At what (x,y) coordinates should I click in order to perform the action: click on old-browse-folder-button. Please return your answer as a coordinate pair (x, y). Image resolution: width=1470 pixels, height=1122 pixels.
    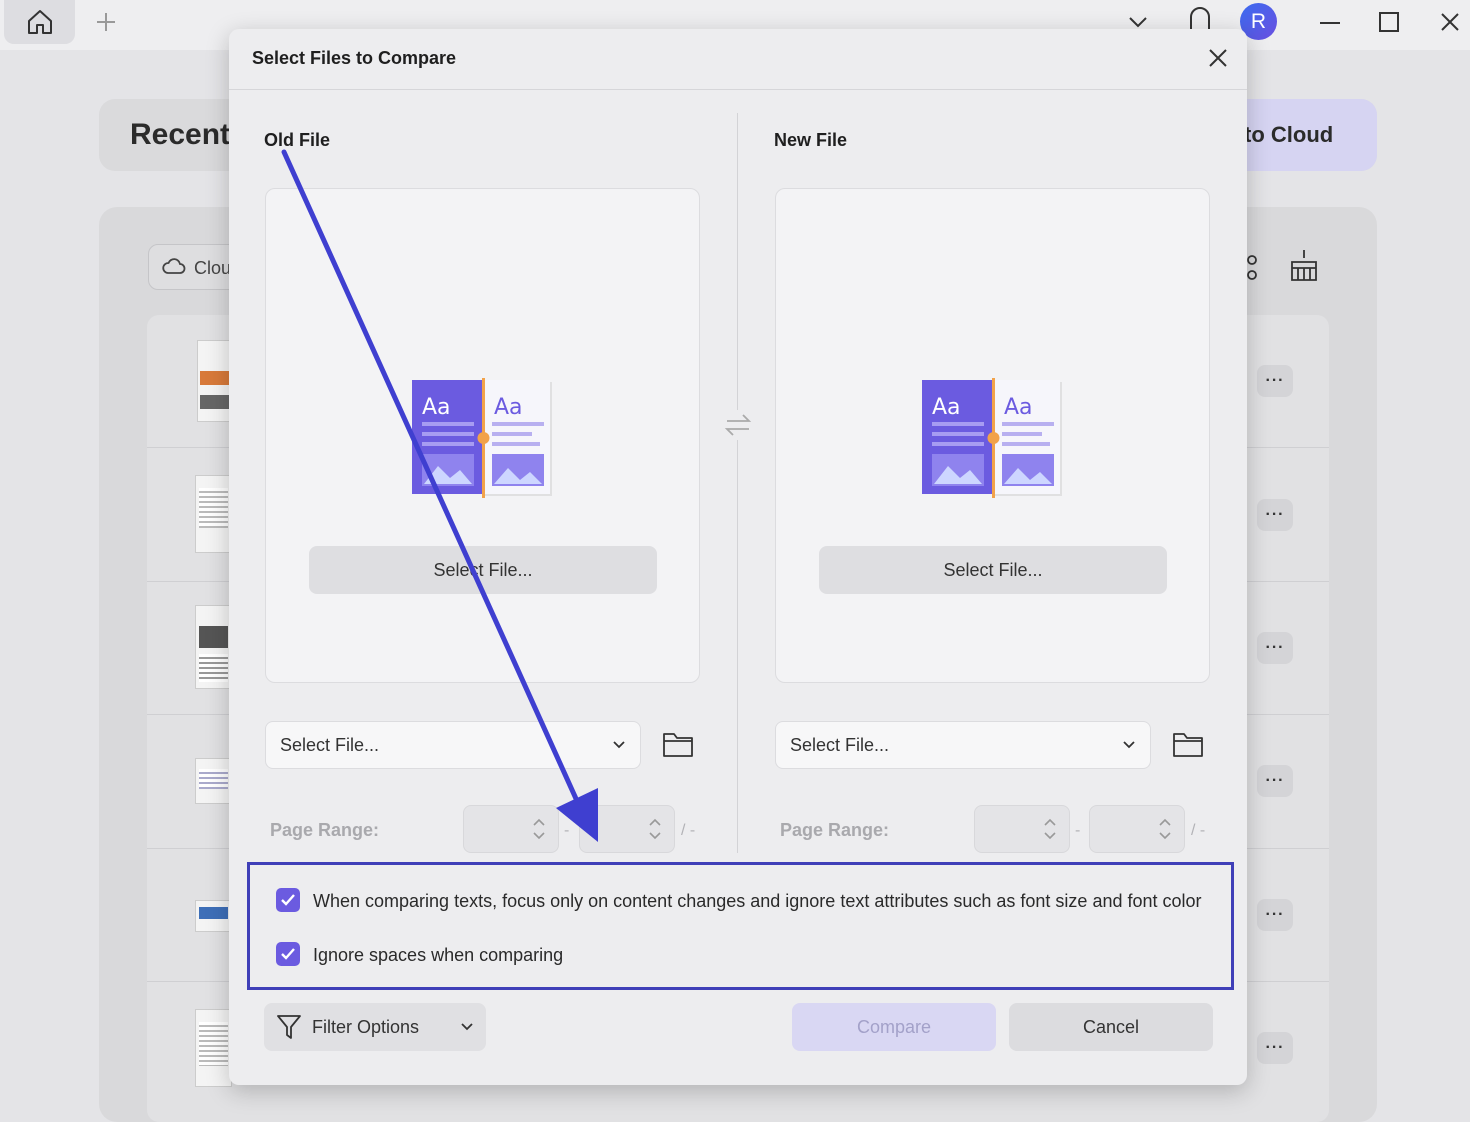
    Looking at the image, I should click on (678, 744).